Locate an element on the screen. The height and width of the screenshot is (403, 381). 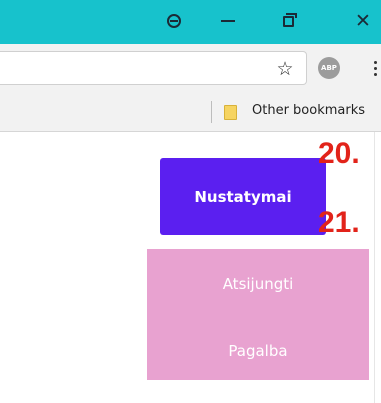
profile-icon is located at coordinates (174, 21).